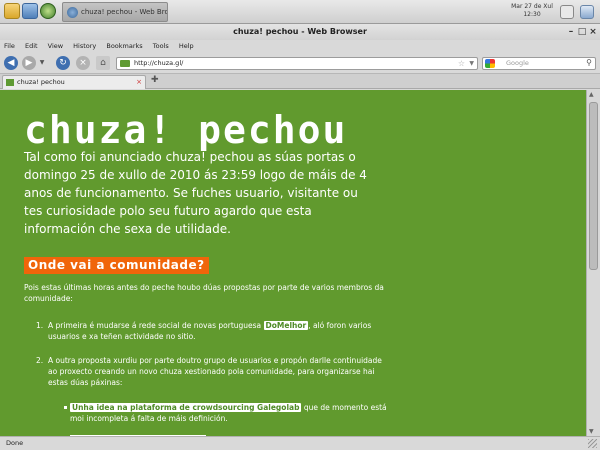  What do you see at coordinates (9, 46) in the screenshot?
I see `menu-file: File` at bounding box center [9, 46].